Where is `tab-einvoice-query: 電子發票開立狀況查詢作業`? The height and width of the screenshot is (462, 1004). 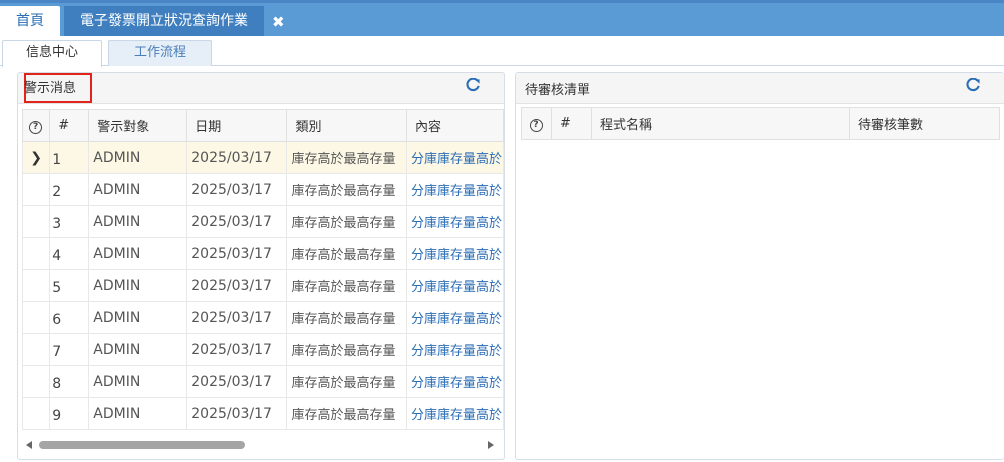
tab-einvoice-query: 電子發票開立狀況查詢作業 is located at coordinates (164, 22).